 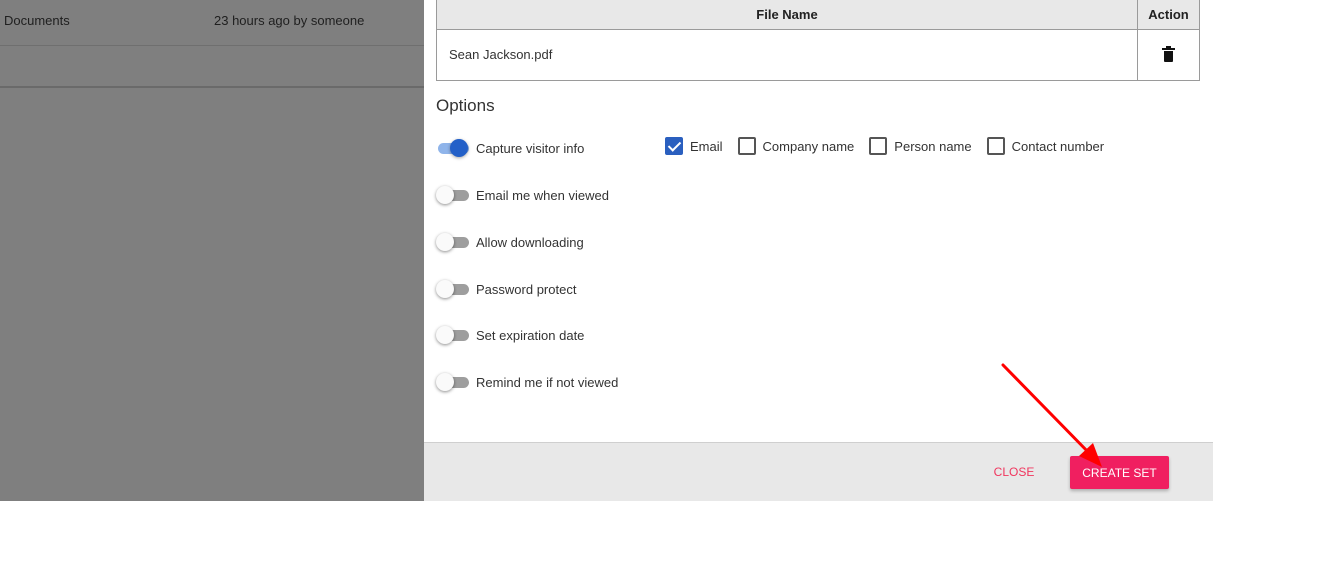 I want to click on person-name-checkbox-item: Person name, so click(x=920, y=146).